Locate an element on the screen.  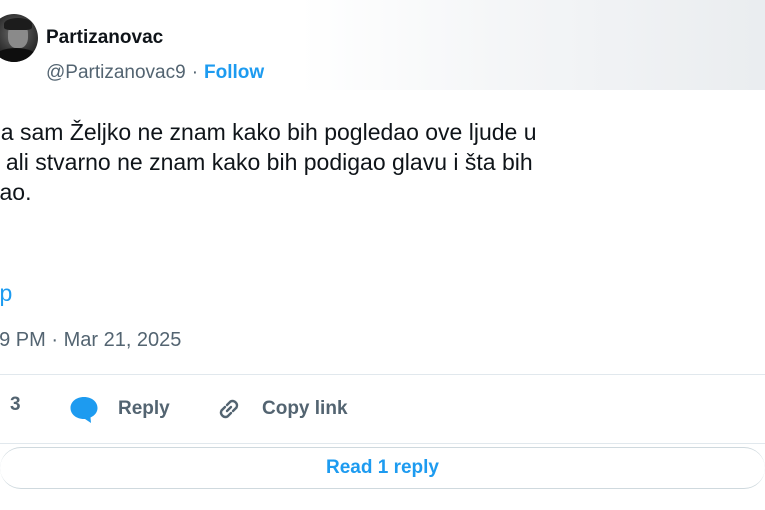
read-reply-button: Read 1 reply is located at coordinates (382, 468).